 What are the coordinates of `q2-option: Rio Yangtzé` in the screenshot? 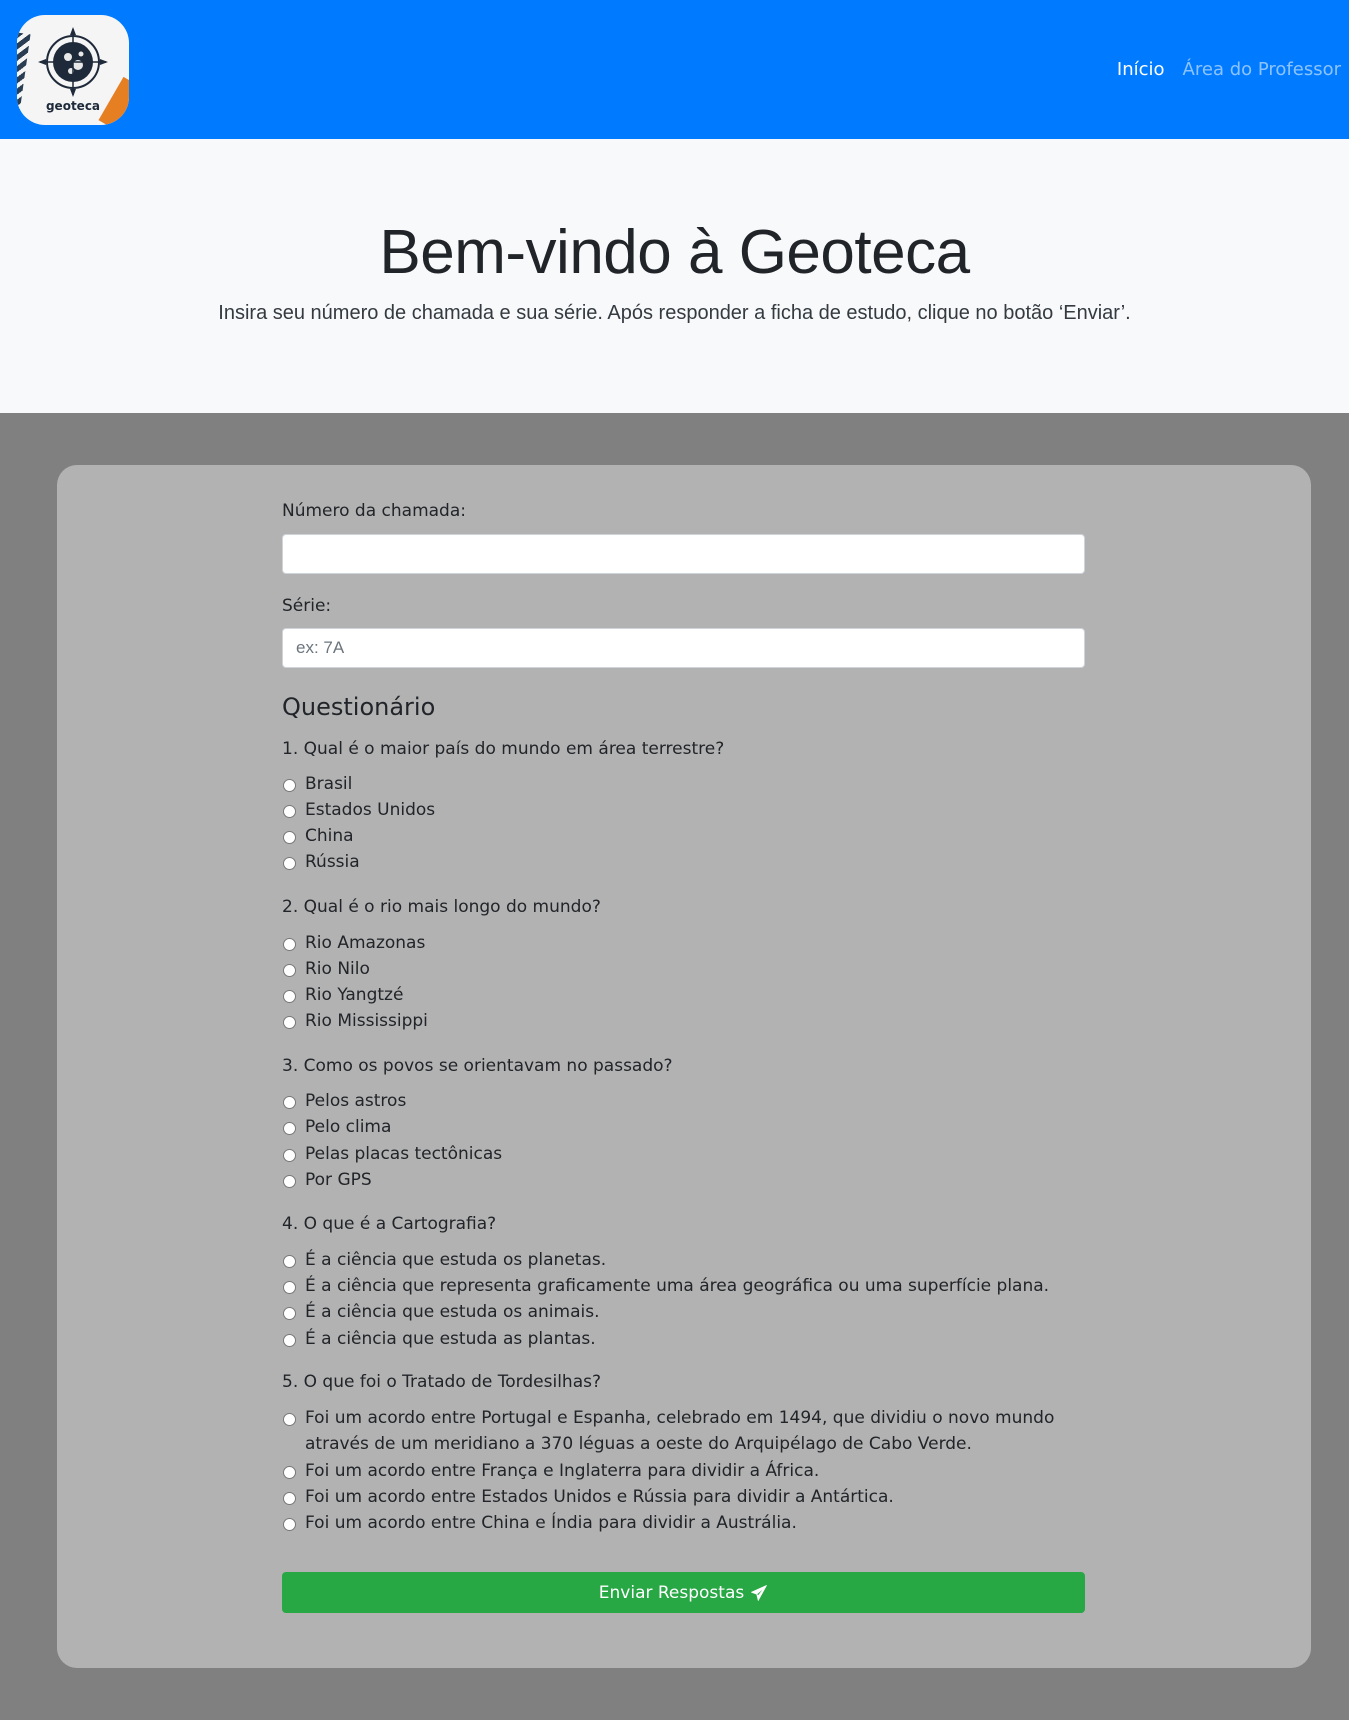 It's located at (683, 996).